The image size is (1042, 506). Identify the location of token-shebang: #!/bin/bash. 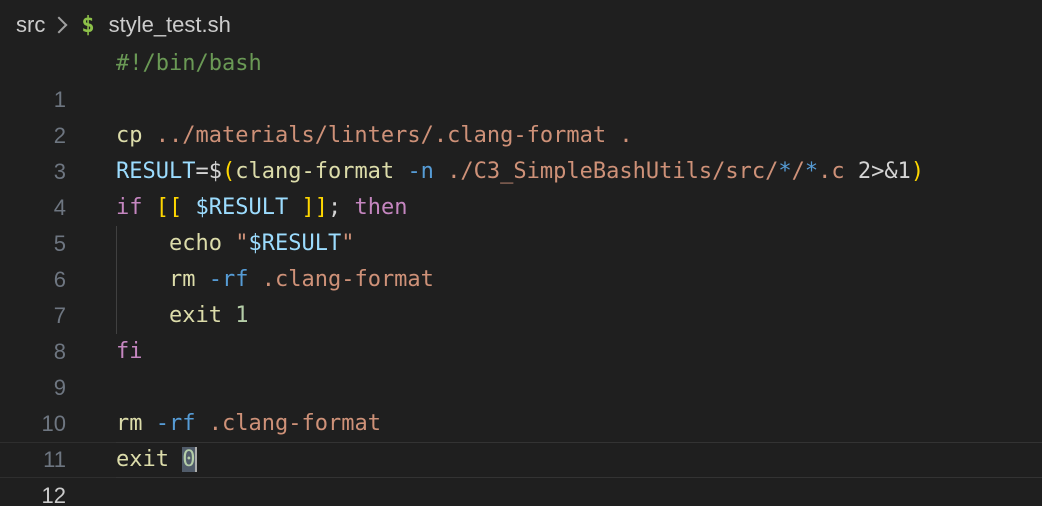
(189, 63).